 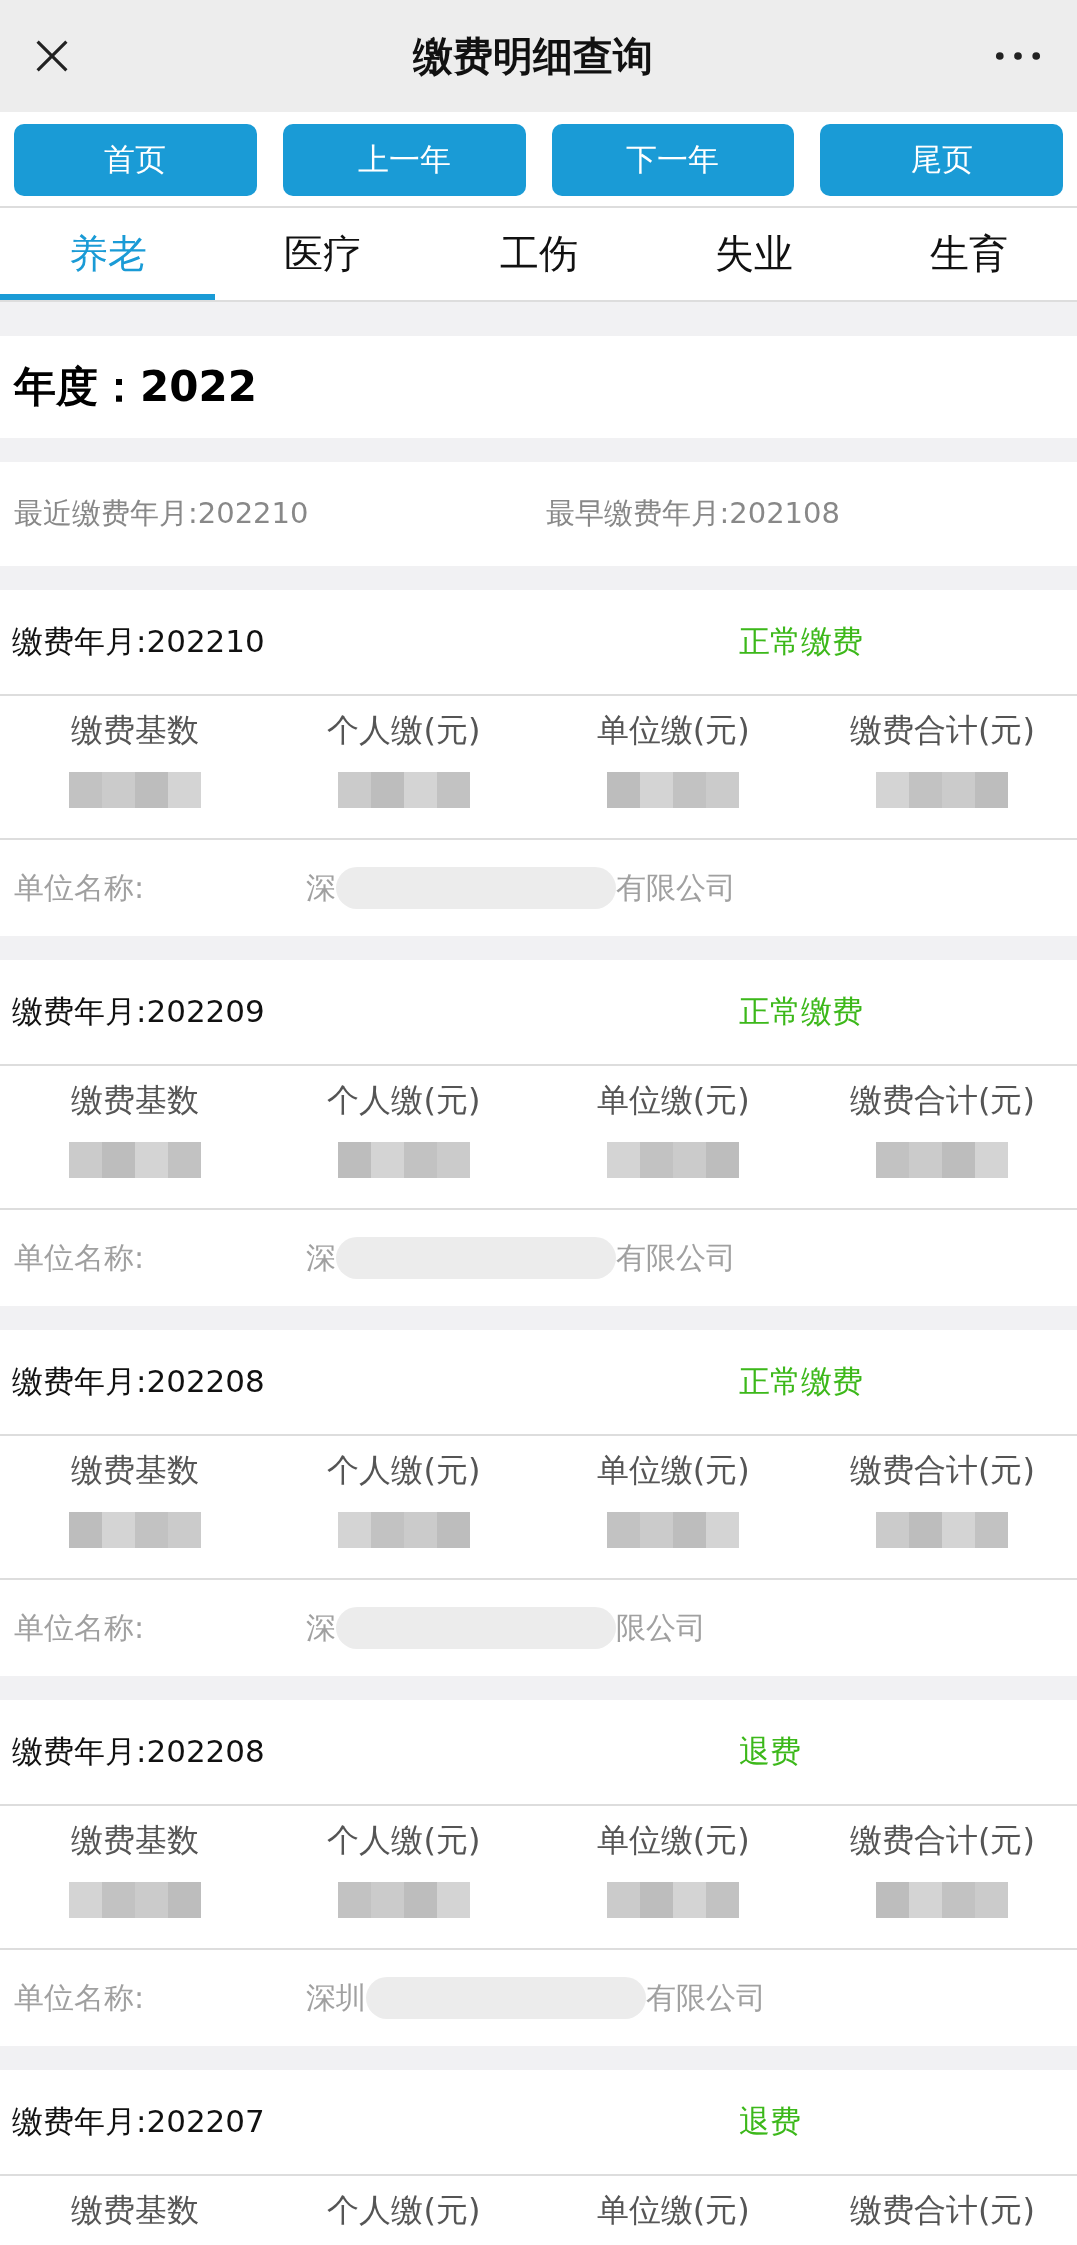 I want to click on payment-month: 缴费年月:202207, so click(x=139, y=2121).